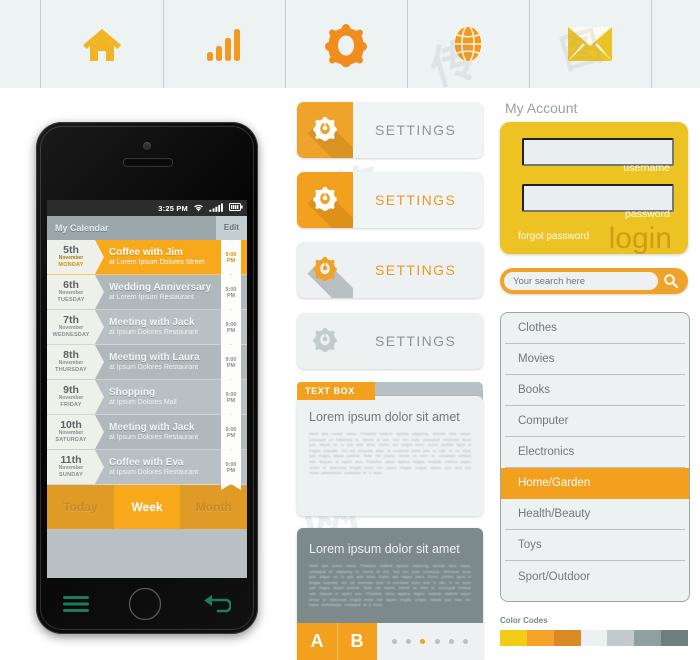 The image size is (700, 660). I want to click on segment-today: Today, so click(80, 507).